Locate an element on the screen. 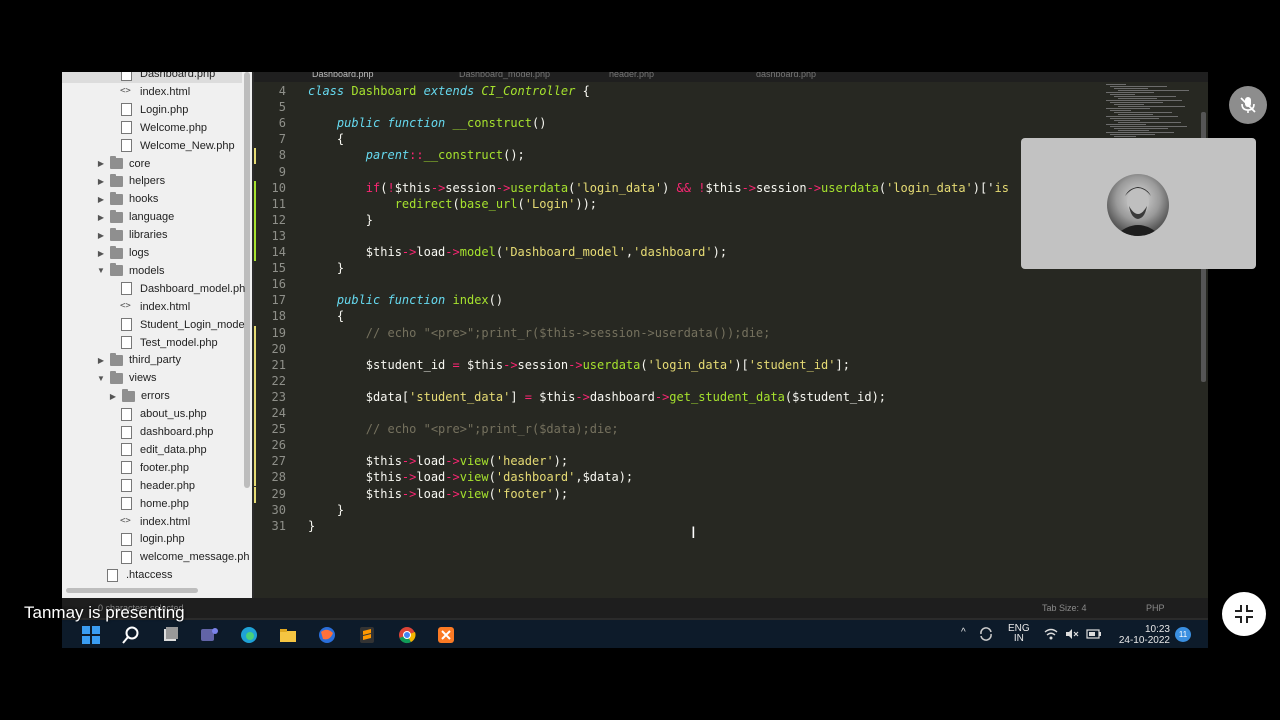  search-icon is located at coordinates (131, 635).